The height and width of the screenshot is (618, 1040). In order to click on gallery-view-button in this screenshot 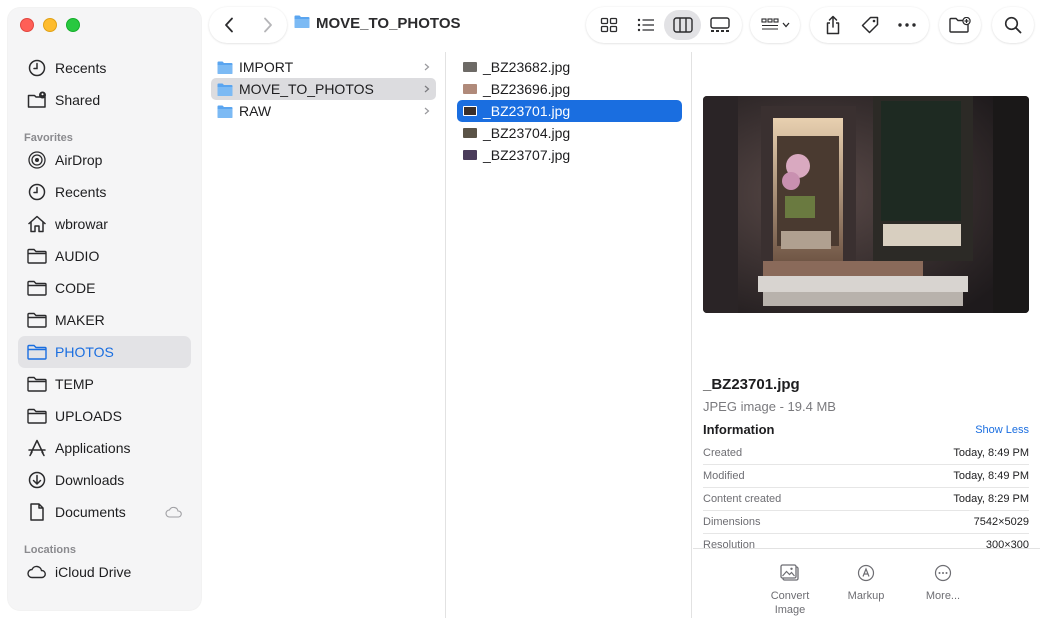, I will do `click(719, 25)`.